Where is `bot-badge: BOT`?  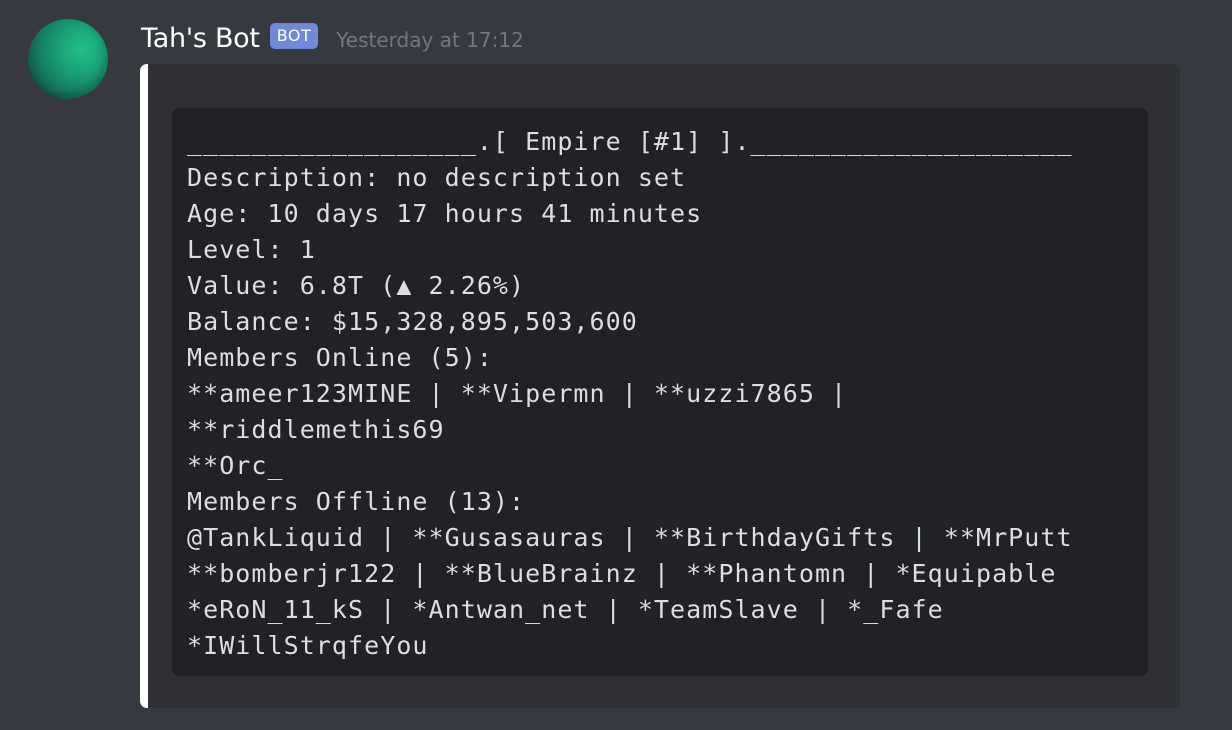
bot-badge: BOT is located at coordinates (294, 36).